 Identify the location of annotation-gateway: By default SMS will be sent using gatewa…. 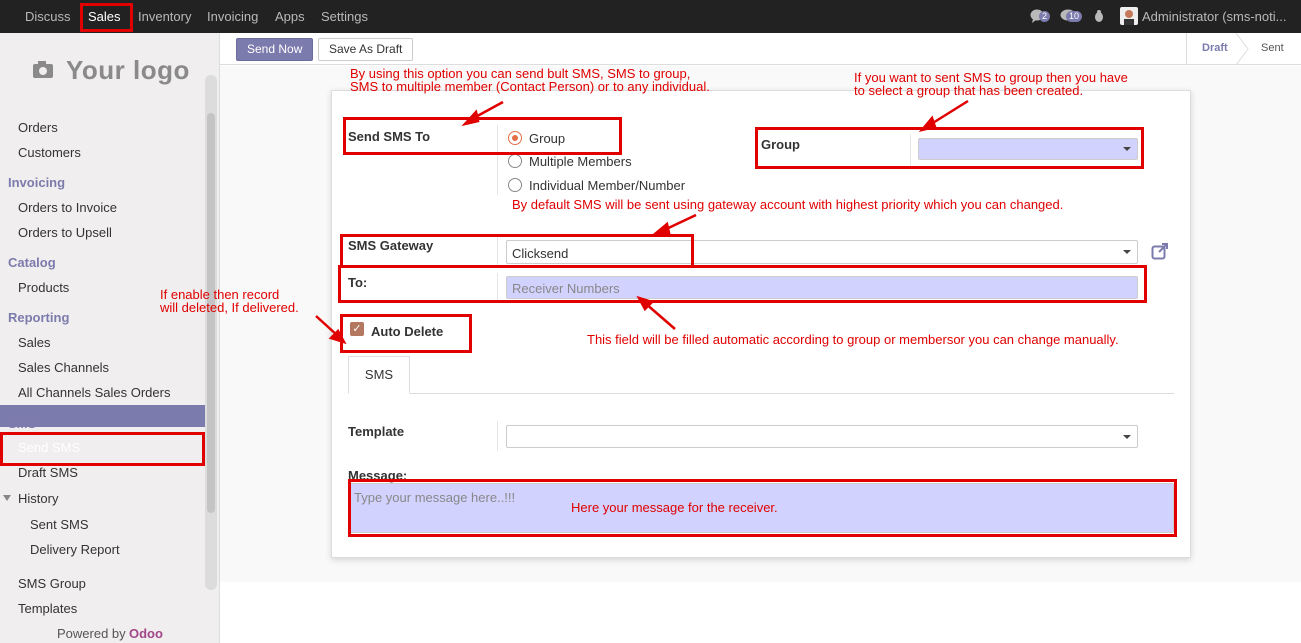
(788, 204).